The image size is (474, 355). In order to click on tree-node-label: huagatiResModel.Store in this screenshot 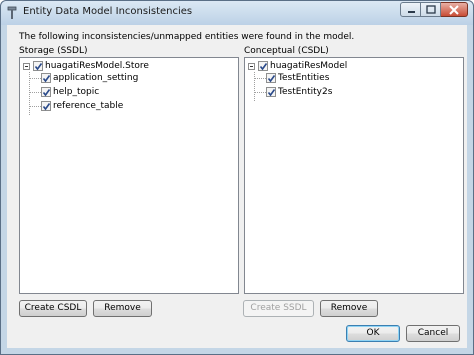, I will do `click(97, 66)`.